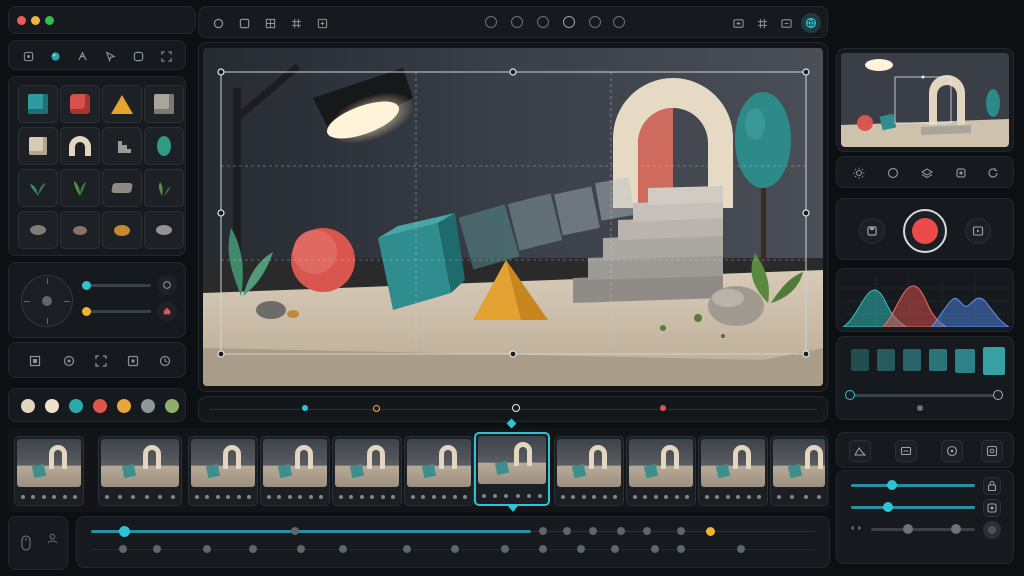 Image resolution: width=1024 pixels, height=576 pixels. I want to click on swatch-ivory, so click(52, 406).